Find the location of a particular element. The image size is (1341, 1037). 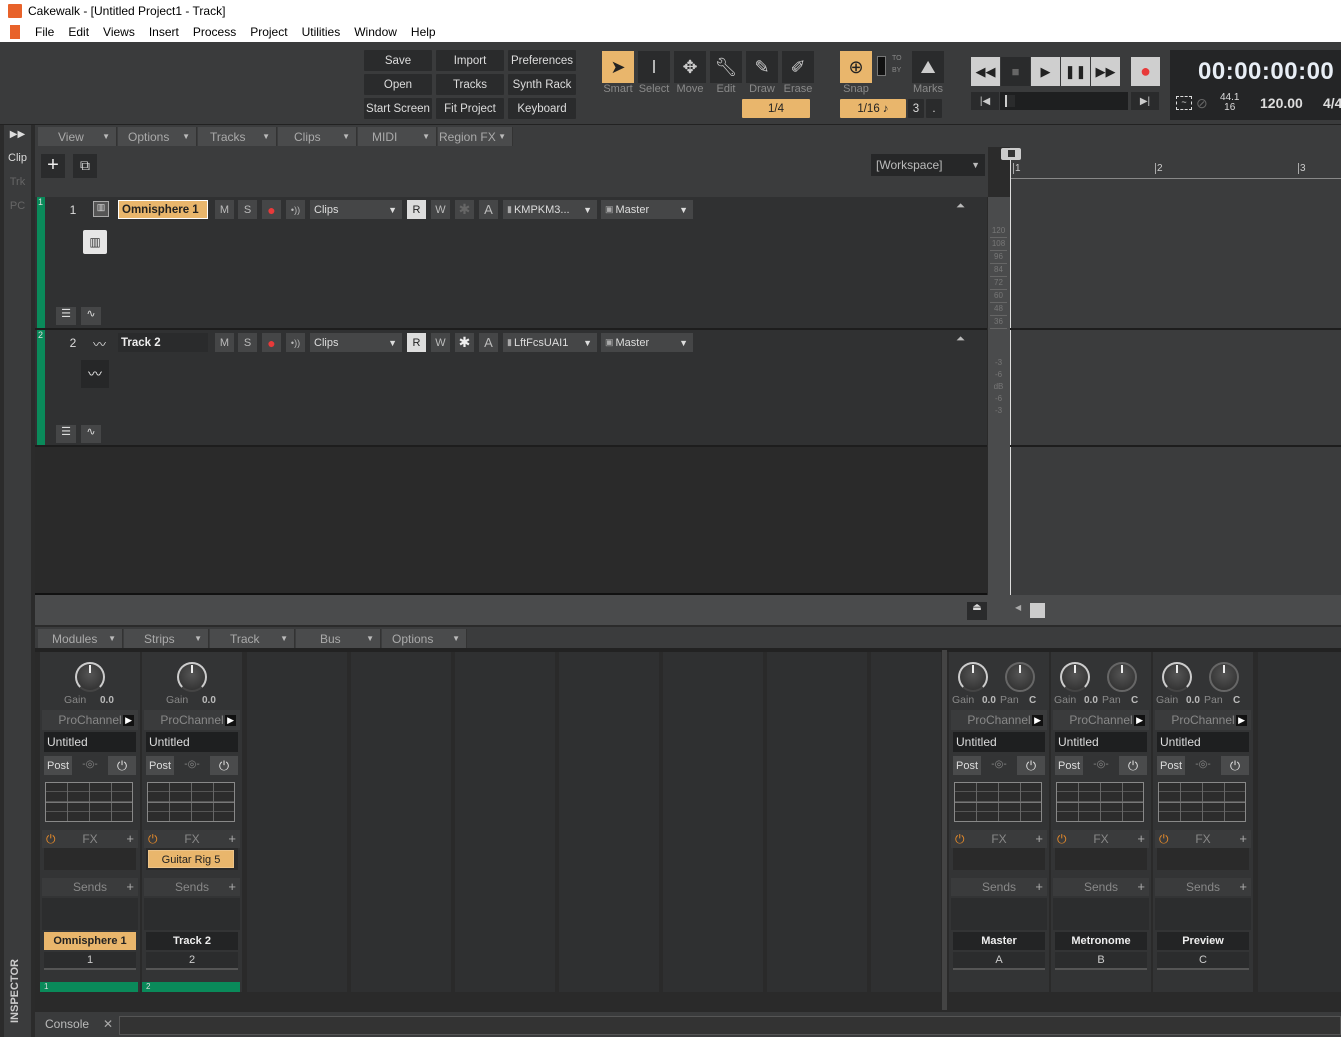

save-button: Save is located at coordinates (398, 60).